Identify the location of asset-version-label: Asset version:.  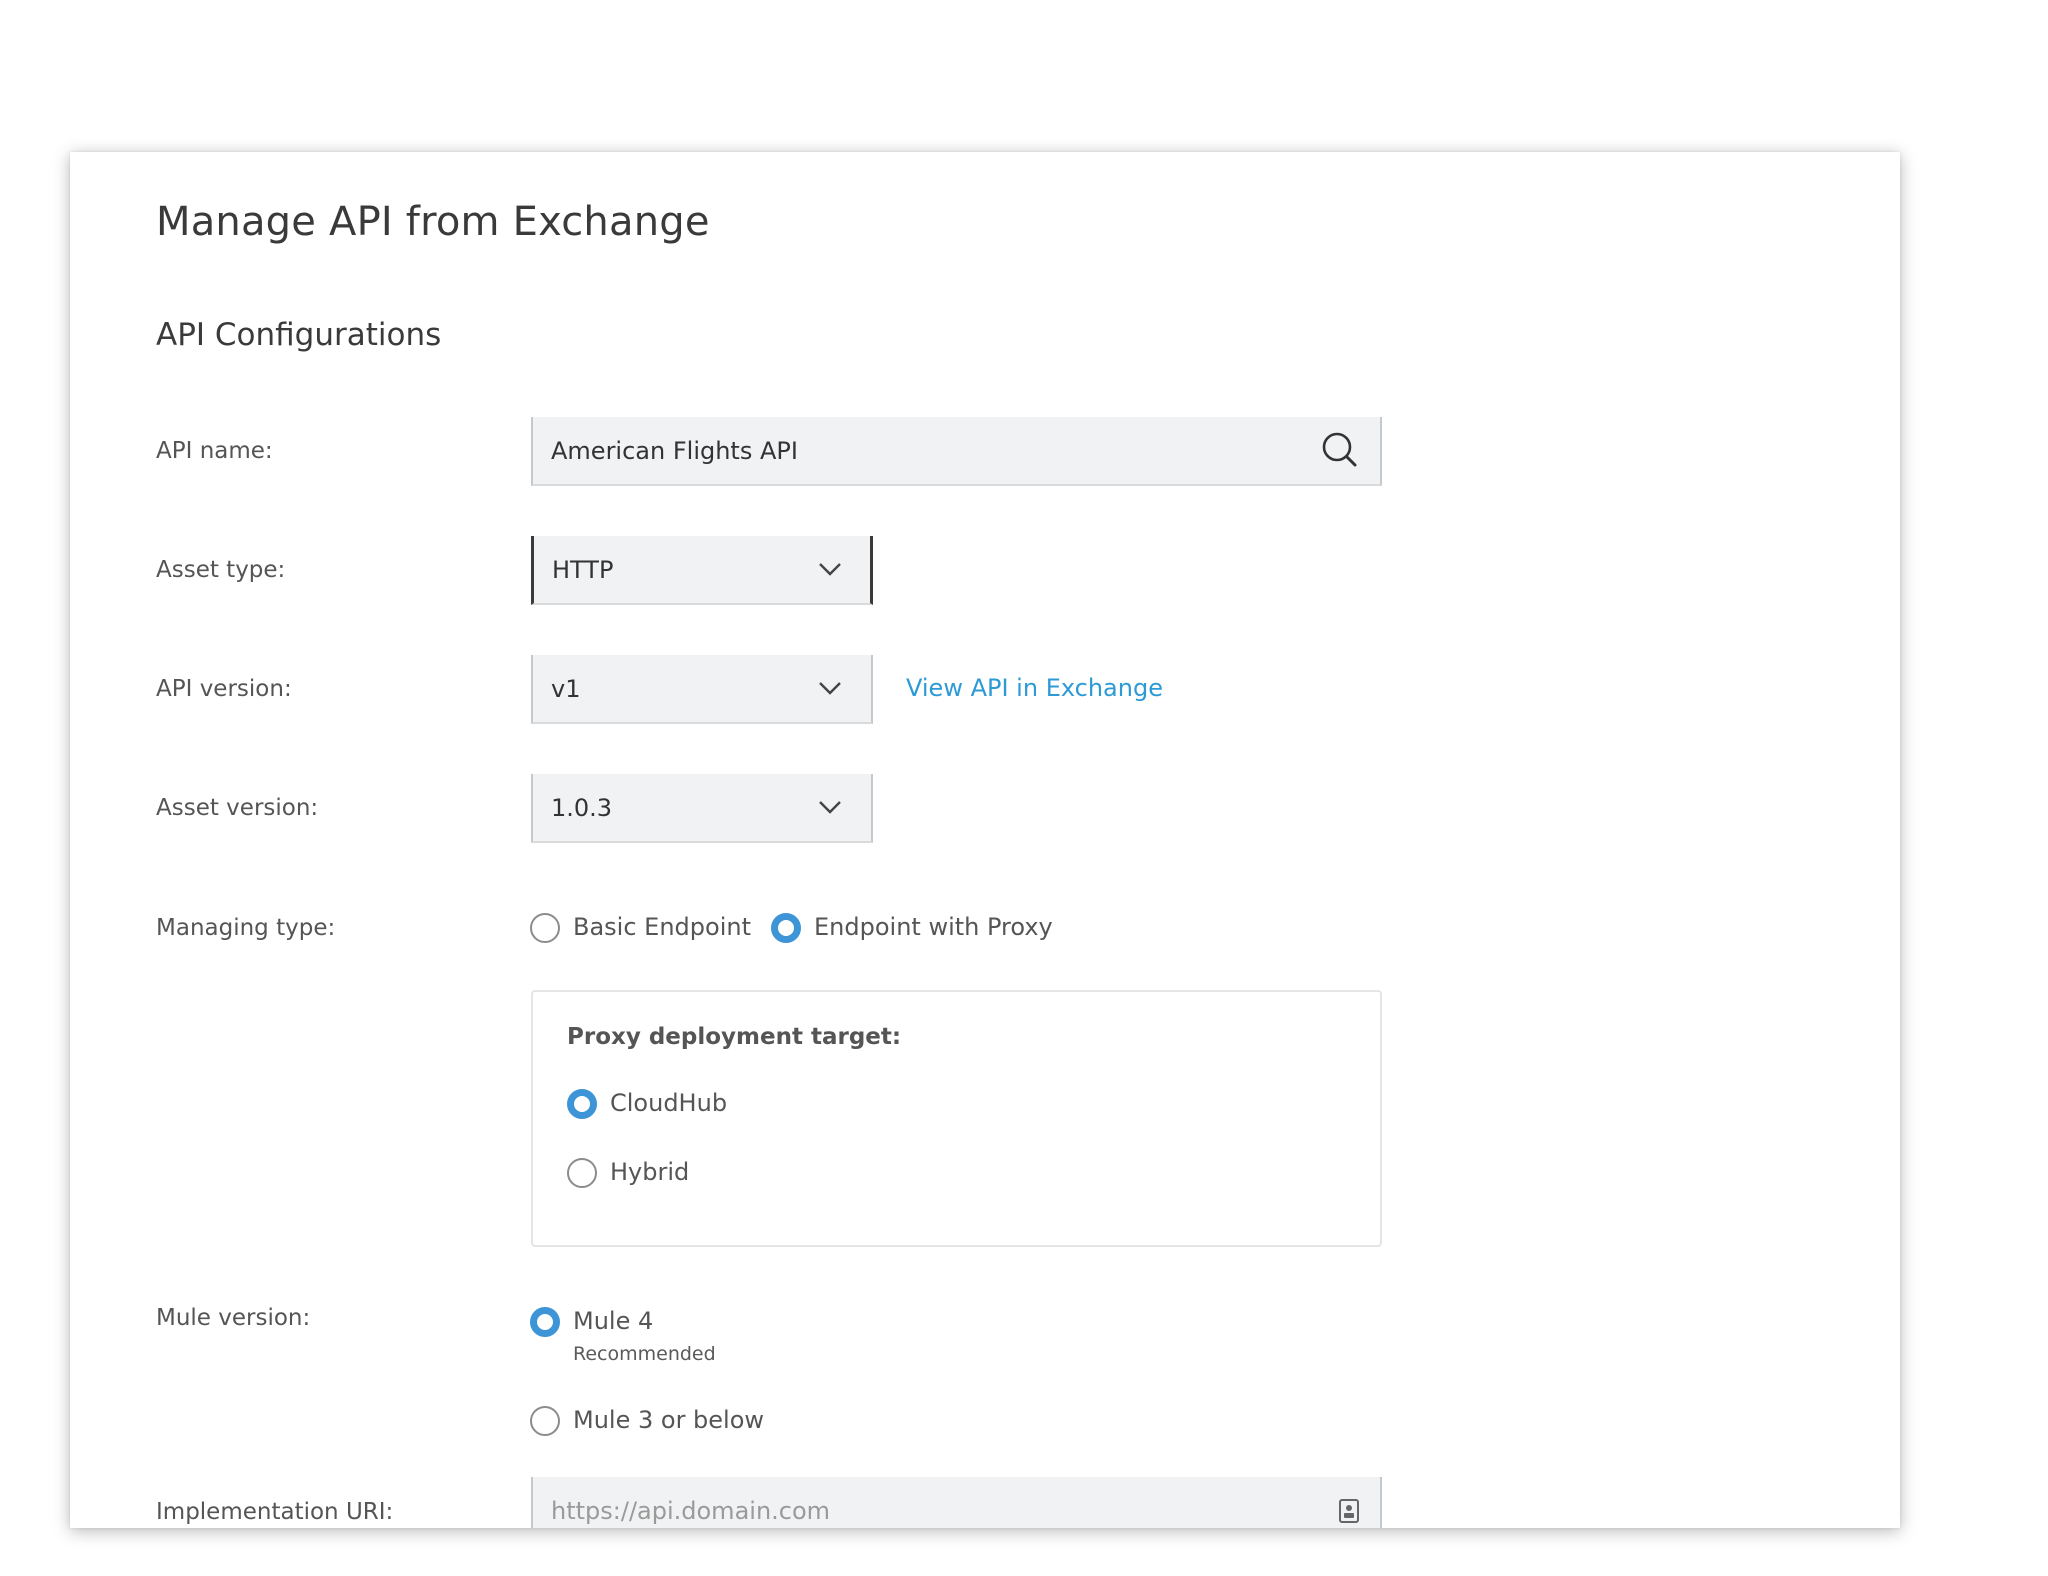
(237, 808).